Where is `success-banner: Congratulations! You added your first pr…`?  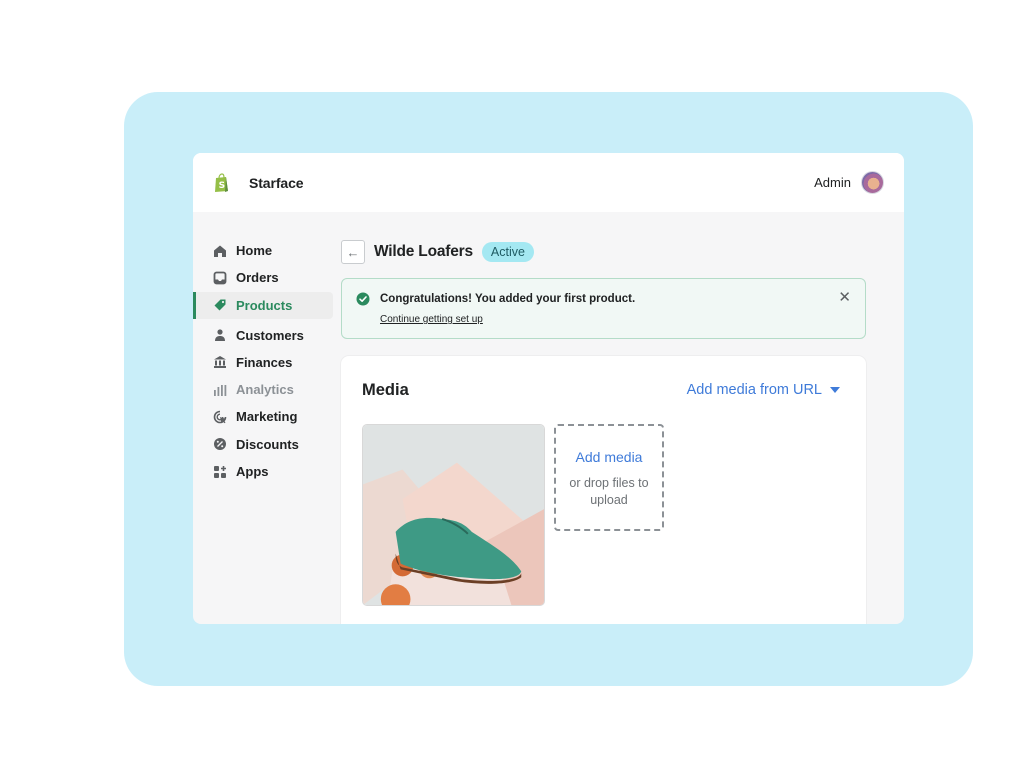 success-banner: Congratulations! You added your first pr… is located at coordinates (603, 308).